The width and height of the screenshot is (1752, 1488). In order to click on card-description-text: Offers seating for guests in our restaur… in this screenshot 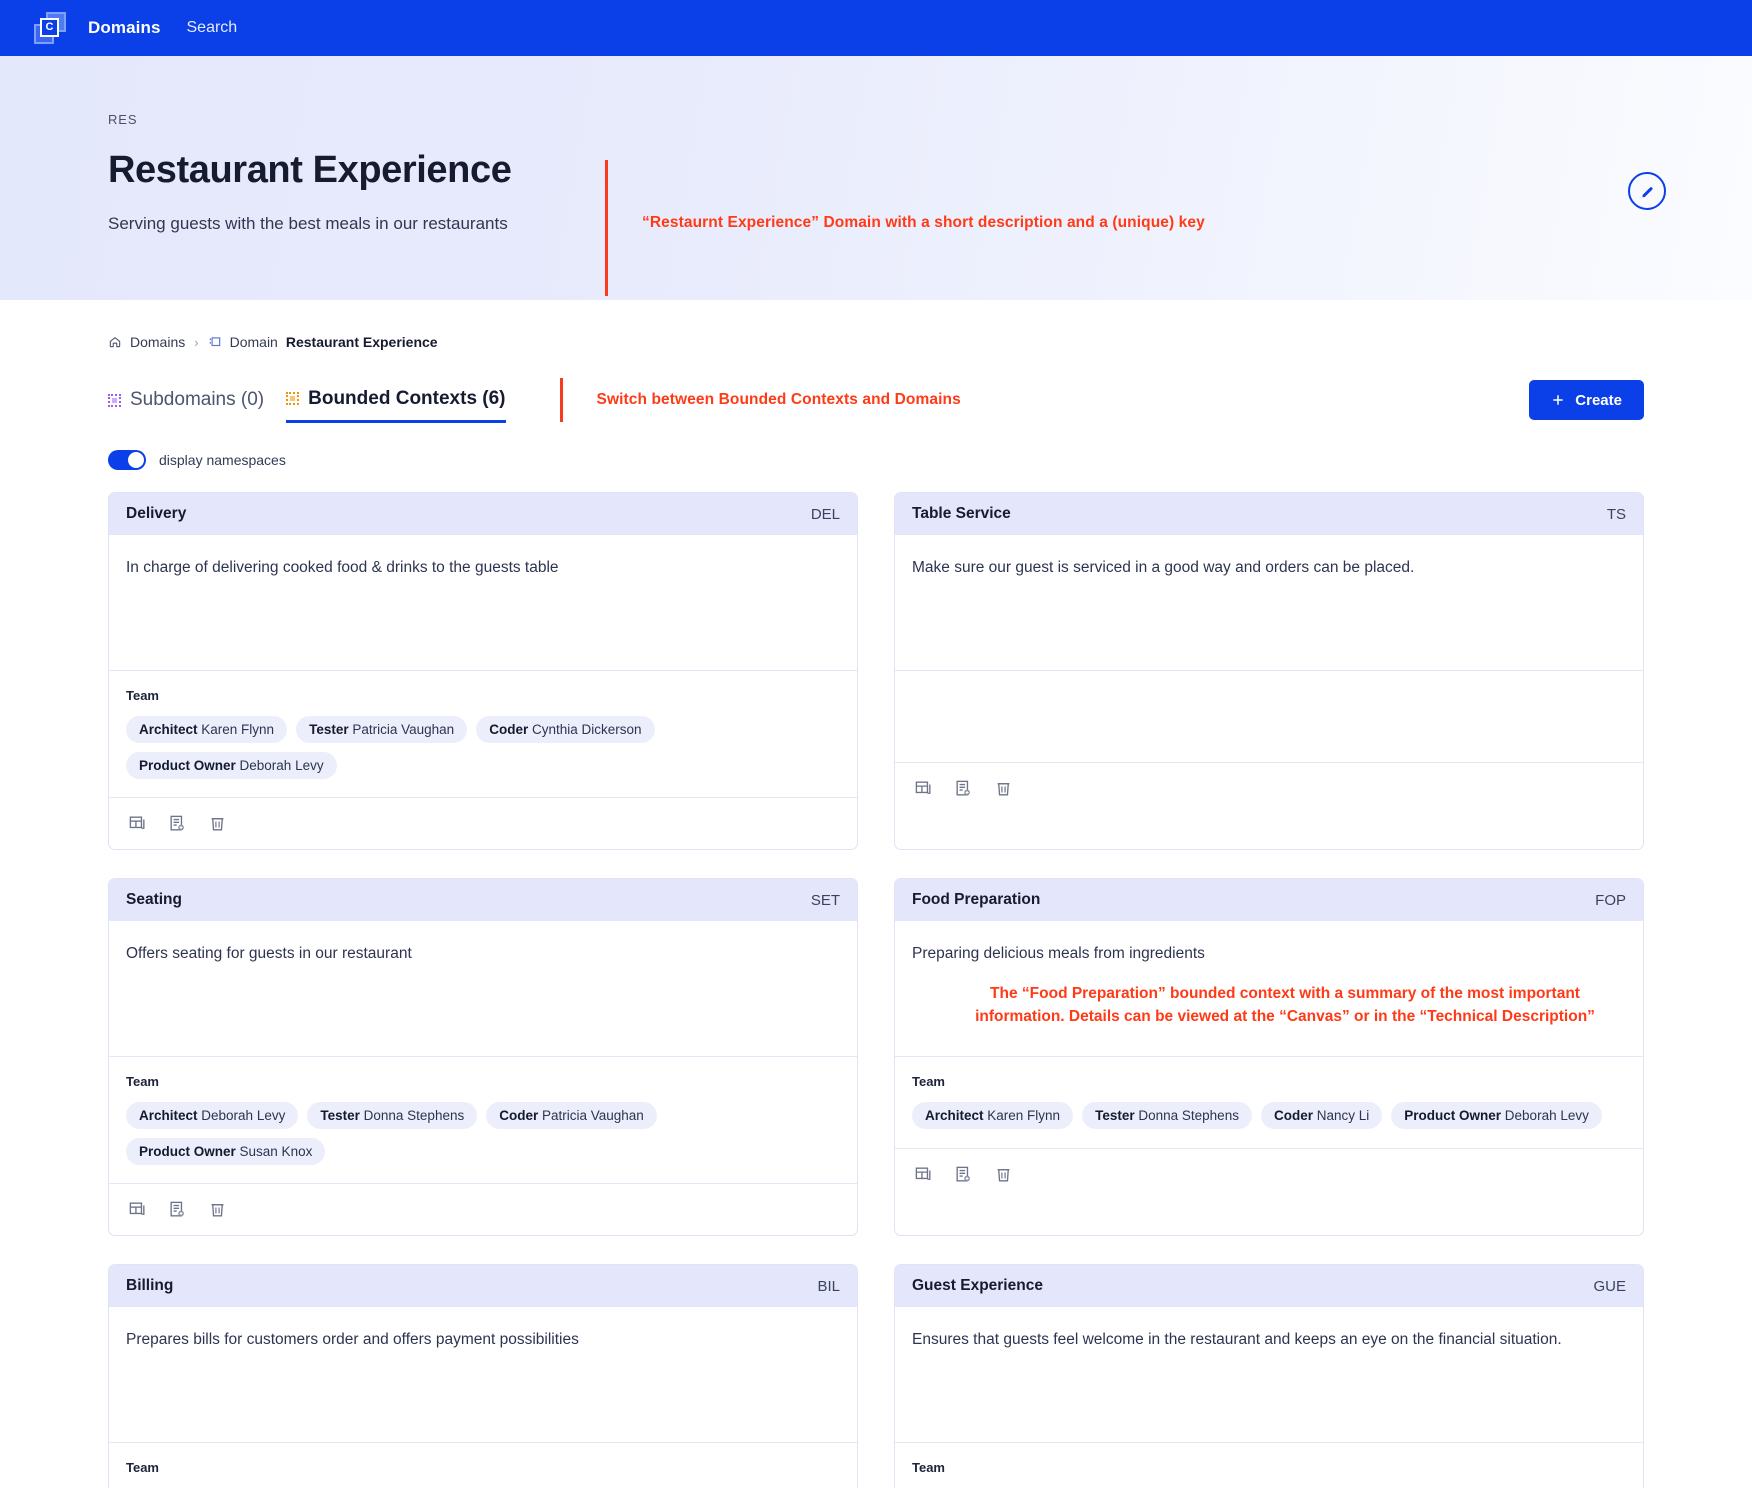, I will do `click(269, 953)`.